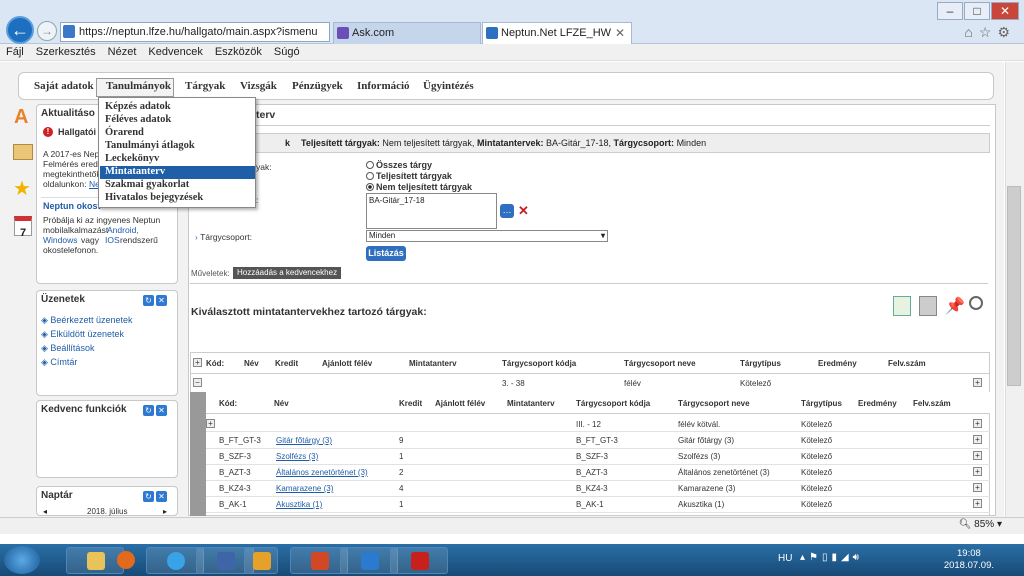 The image size is (1024, 576). I want to click on directory-link: ◈ Címtár, so click(59, 362).